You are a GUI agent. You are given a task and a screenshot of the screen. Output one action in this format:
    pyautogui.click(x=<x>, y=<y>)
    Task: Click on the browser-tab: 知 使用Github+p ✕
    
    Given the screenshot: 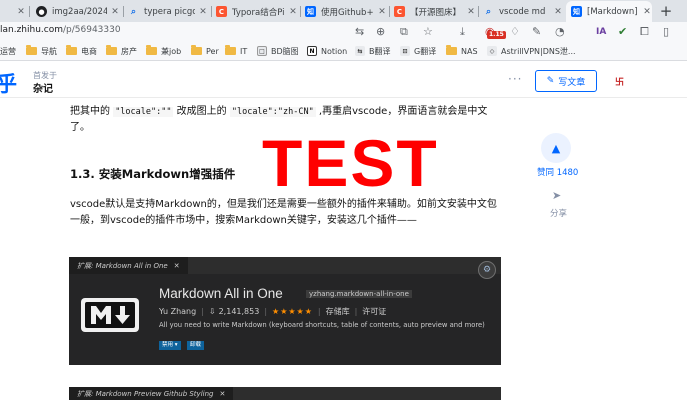 What is the action you would take?
    pyautogui.click(x=346, y=11)
    